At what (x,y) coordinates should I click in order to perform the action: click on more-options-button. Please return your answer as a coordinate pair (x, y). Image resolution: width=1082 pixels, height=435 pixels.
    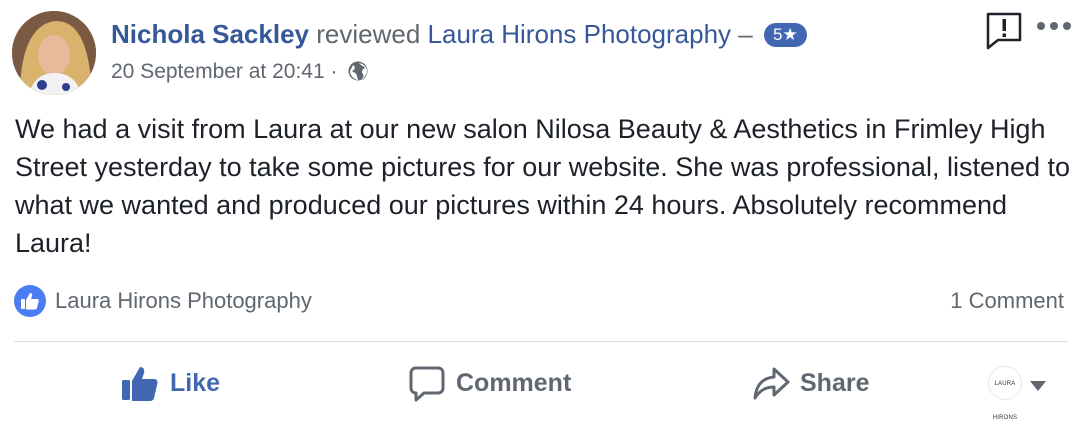
    Looking at the image, I should click on (1054, 26).